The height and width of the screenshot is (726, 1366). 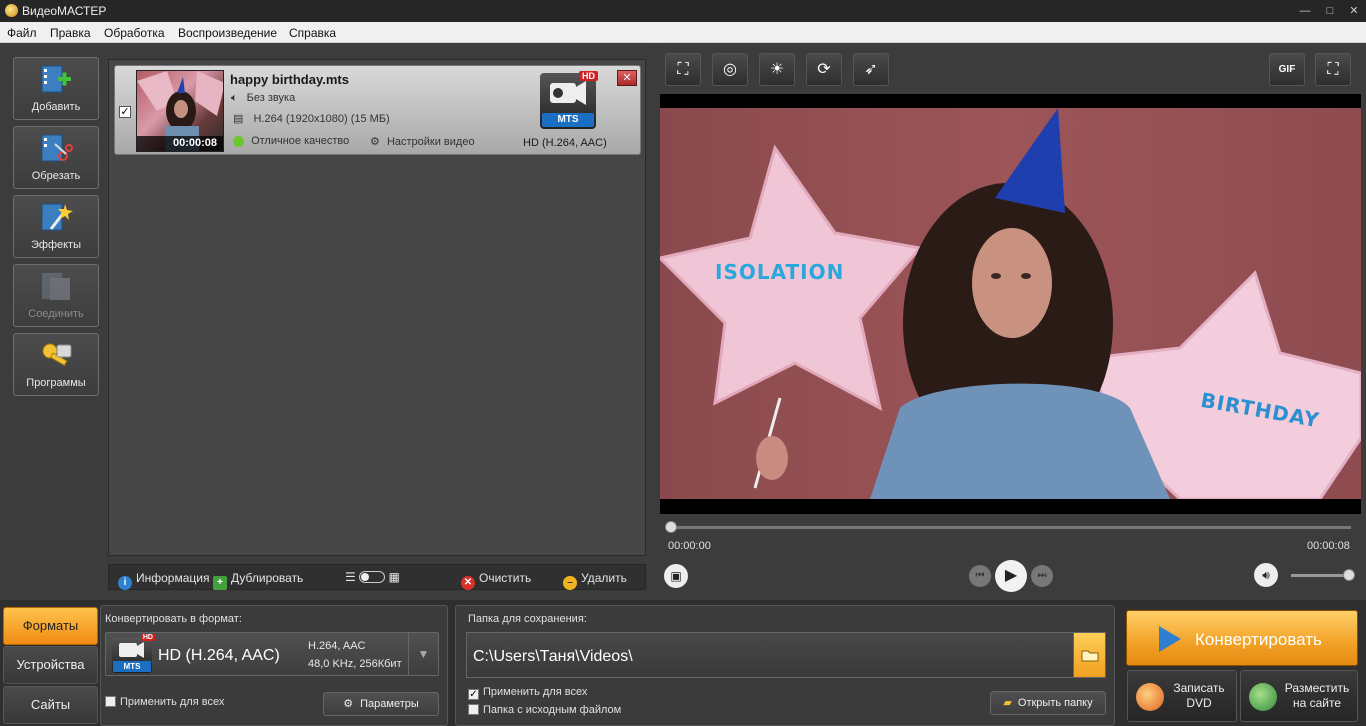 I want to click on programs-button: Программы, so click(x=56, y=364).